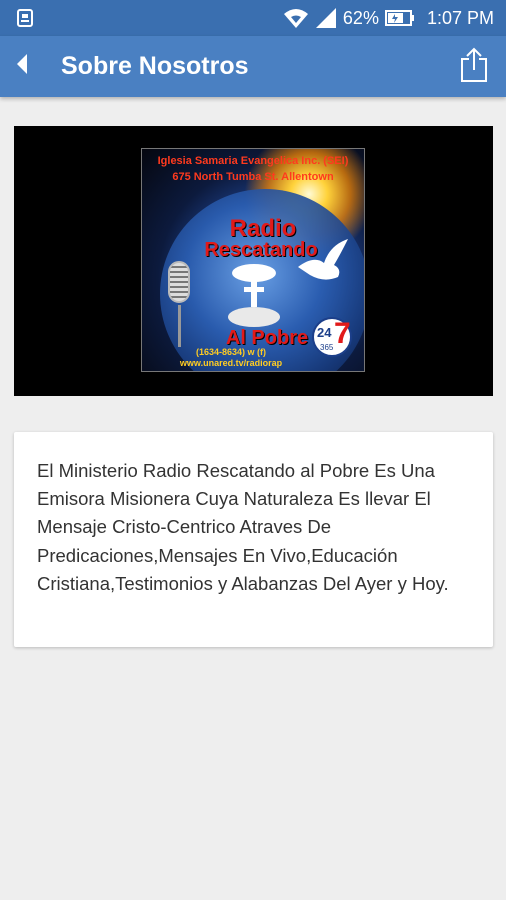 Image resolution: width=506 pixels, height=900 pixels. I want to click on status-bar: 62% 1:07 PM, so click(253, 18).